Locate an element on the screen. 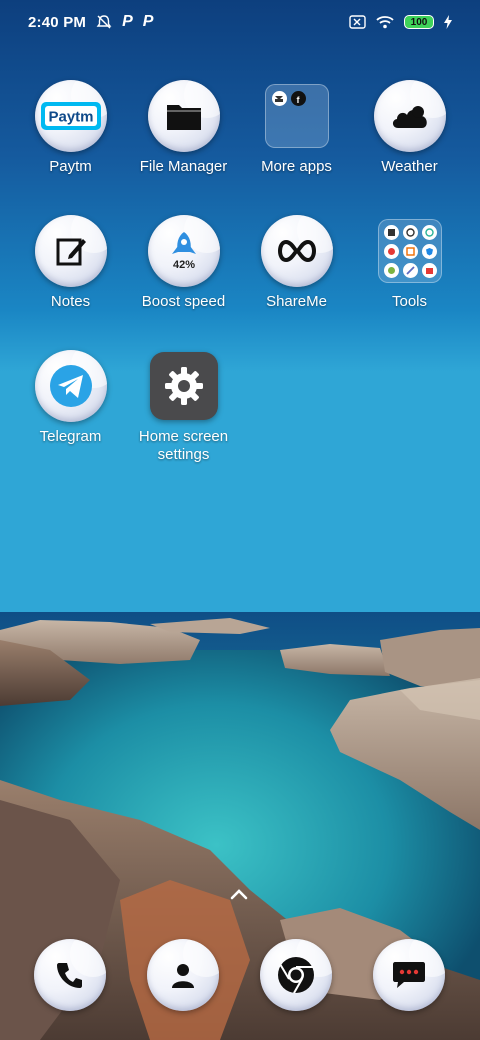 This screenshot has width=480, height=1040. dock-chrome is located at coordinates (296, 975).